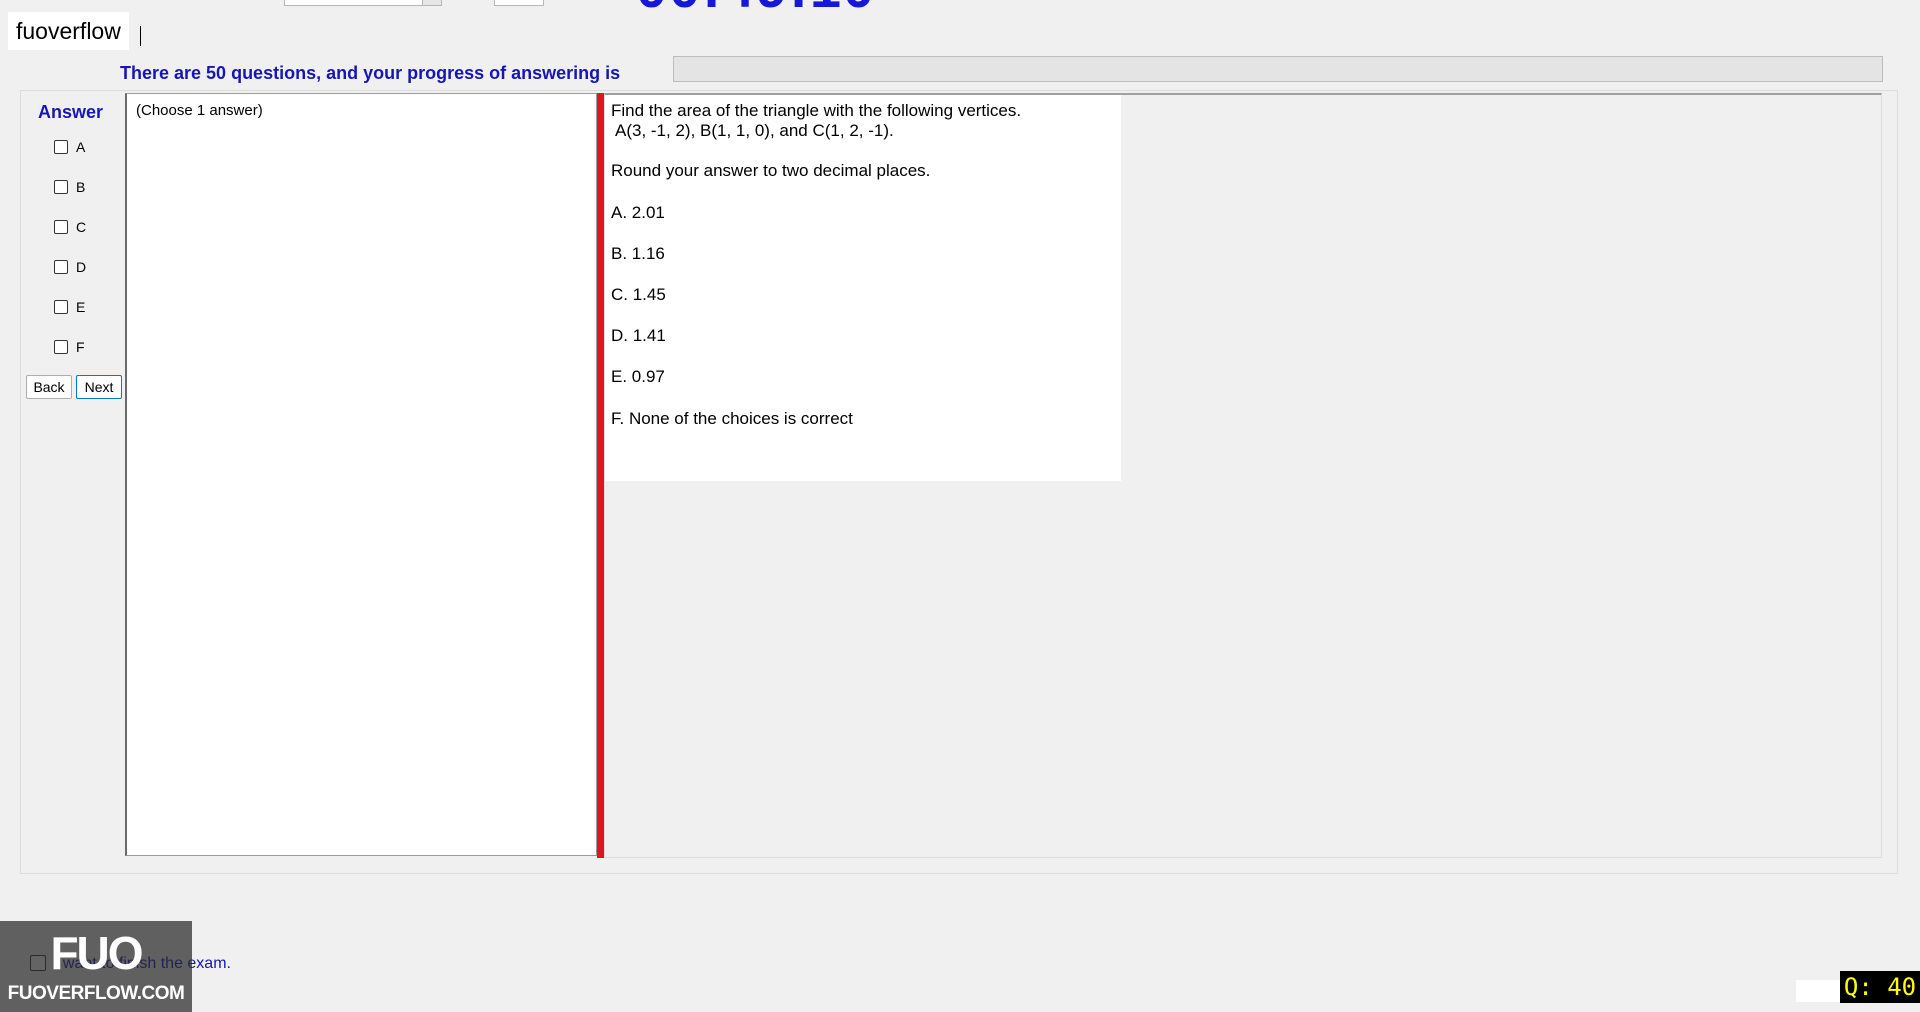  Describe the element at coordinates (69, 347) in the screenshot. I see `option-f-checkbox: F` at that location.